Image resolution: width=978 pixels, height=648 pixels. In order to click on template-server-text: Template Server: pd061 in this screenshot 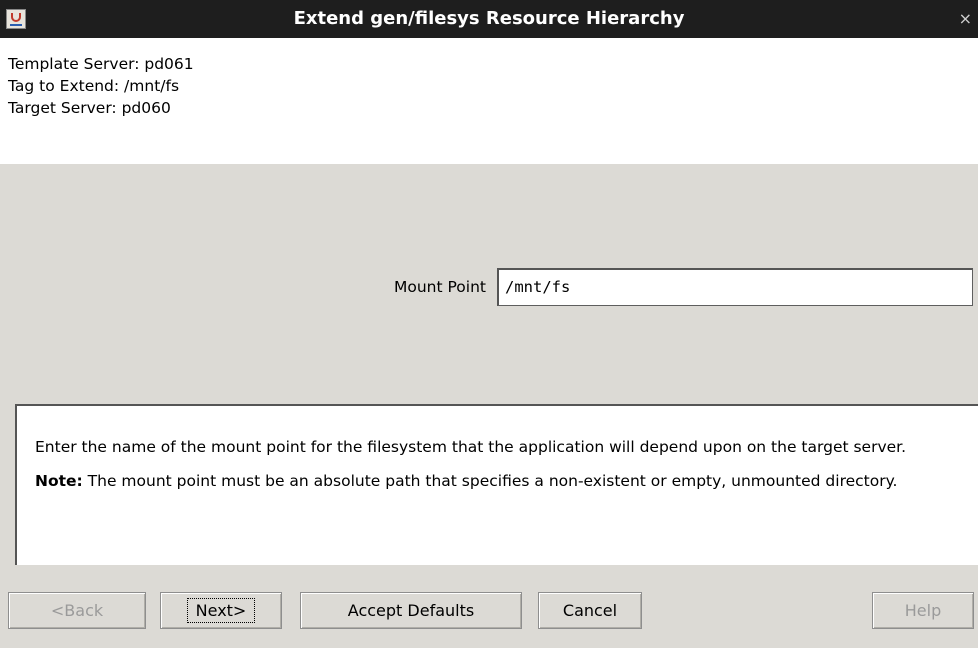, I will do `click(101, 64)`.